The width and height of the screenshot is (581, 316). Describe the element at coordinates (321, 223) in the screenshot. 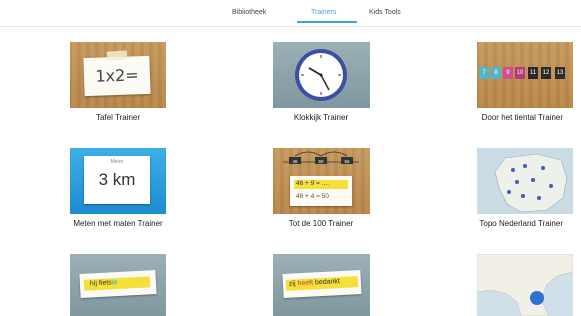

I see `card-label: Tot de 100 Trainer` at that location.